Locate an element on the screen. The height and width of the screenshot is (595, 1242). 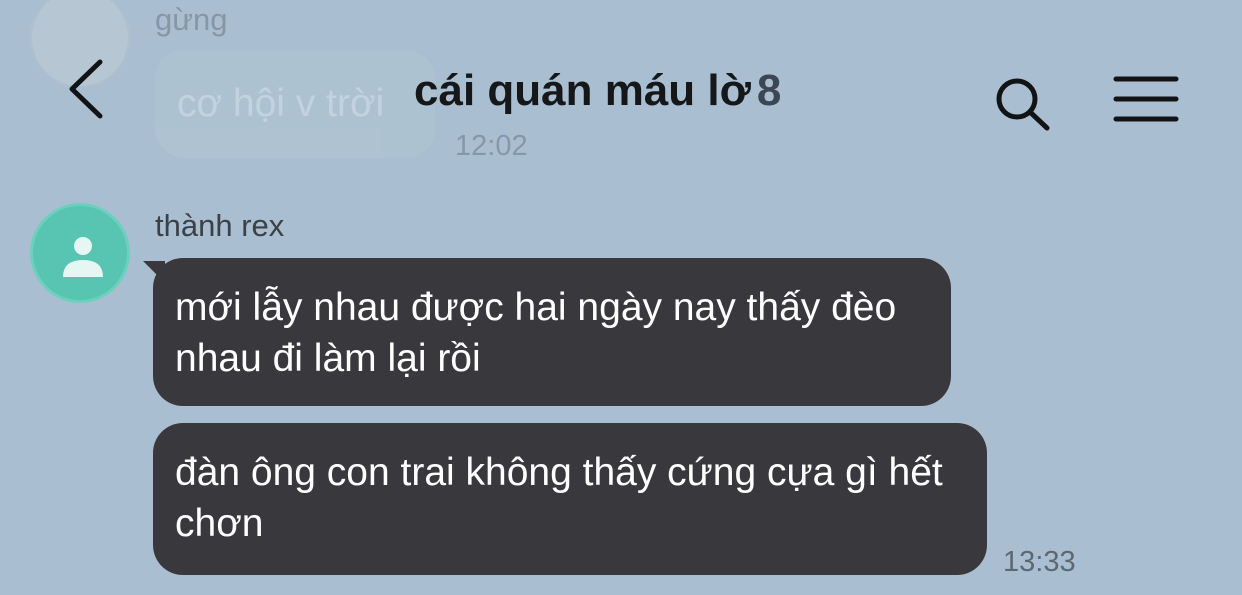
chat-name: cái quán máu lờ is located at coordinates (582, 90).